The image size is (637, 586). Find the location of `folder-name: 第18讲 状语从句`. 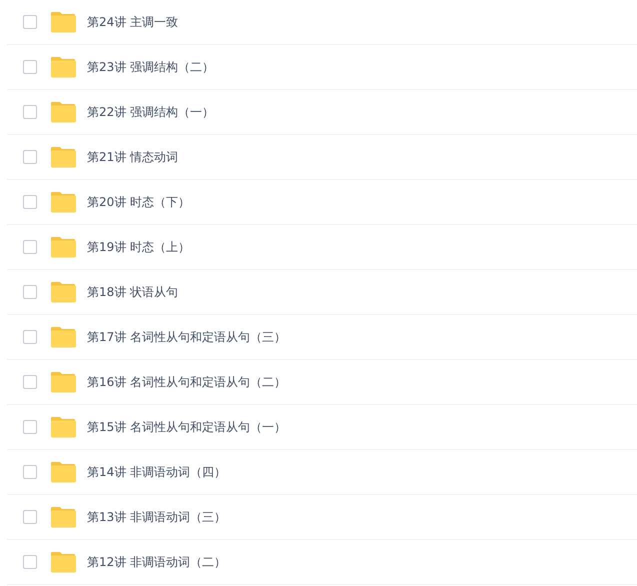

folder-name: 第18讲 状语从句 is located at coordinates (132, 292).